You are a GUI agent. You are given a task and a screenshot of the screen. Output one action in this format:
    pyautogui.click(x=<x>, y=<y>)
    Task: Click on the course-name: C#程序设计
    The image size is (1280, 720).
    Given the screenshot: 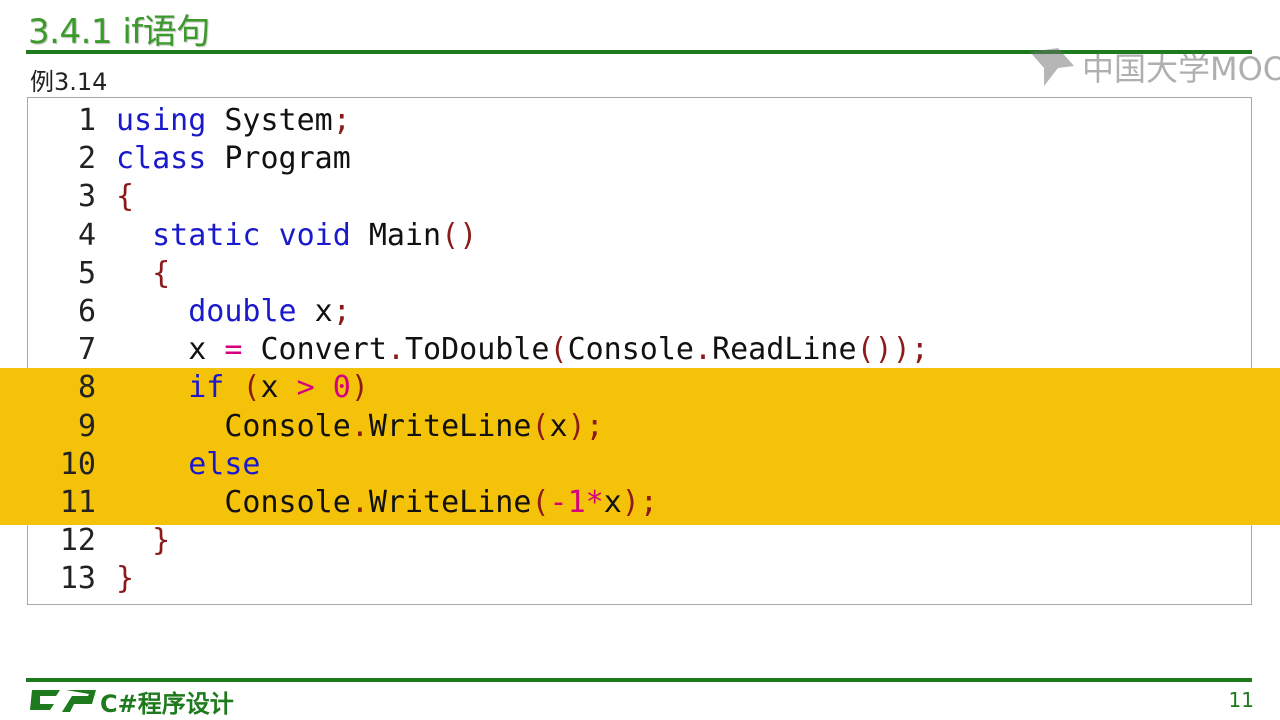 What is the action you would take?
    pyautogui.click(x=167, y=704)
    